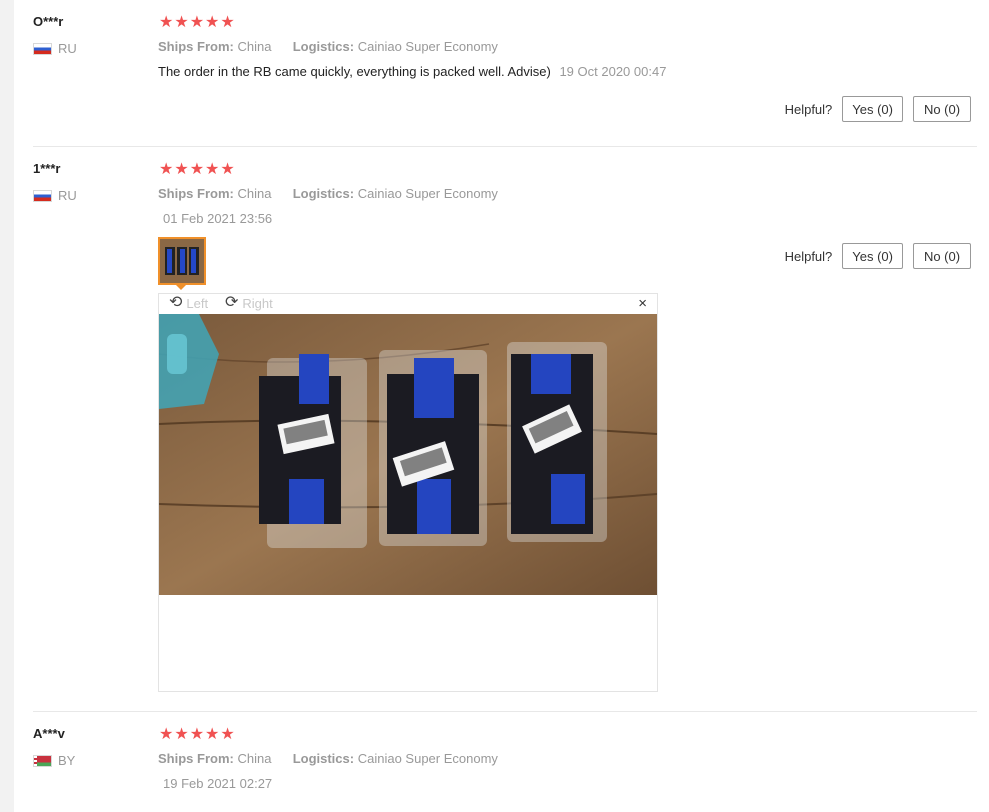 This screenshot has width=989, height=812. Describe the element at coordinates (176, 302) in the screenshot. I see `rotate-left-icon: ⟲` at that location.